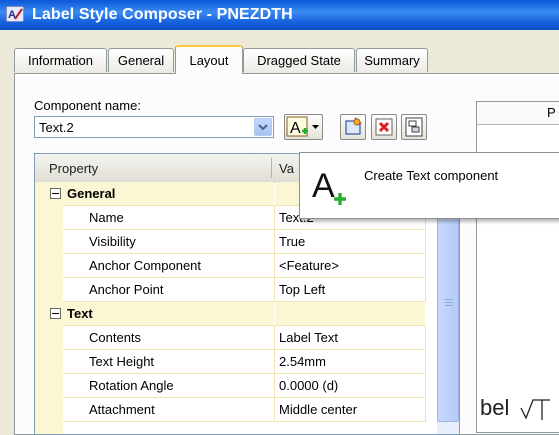  I want to click on delete-component-button, so click(384, 127).